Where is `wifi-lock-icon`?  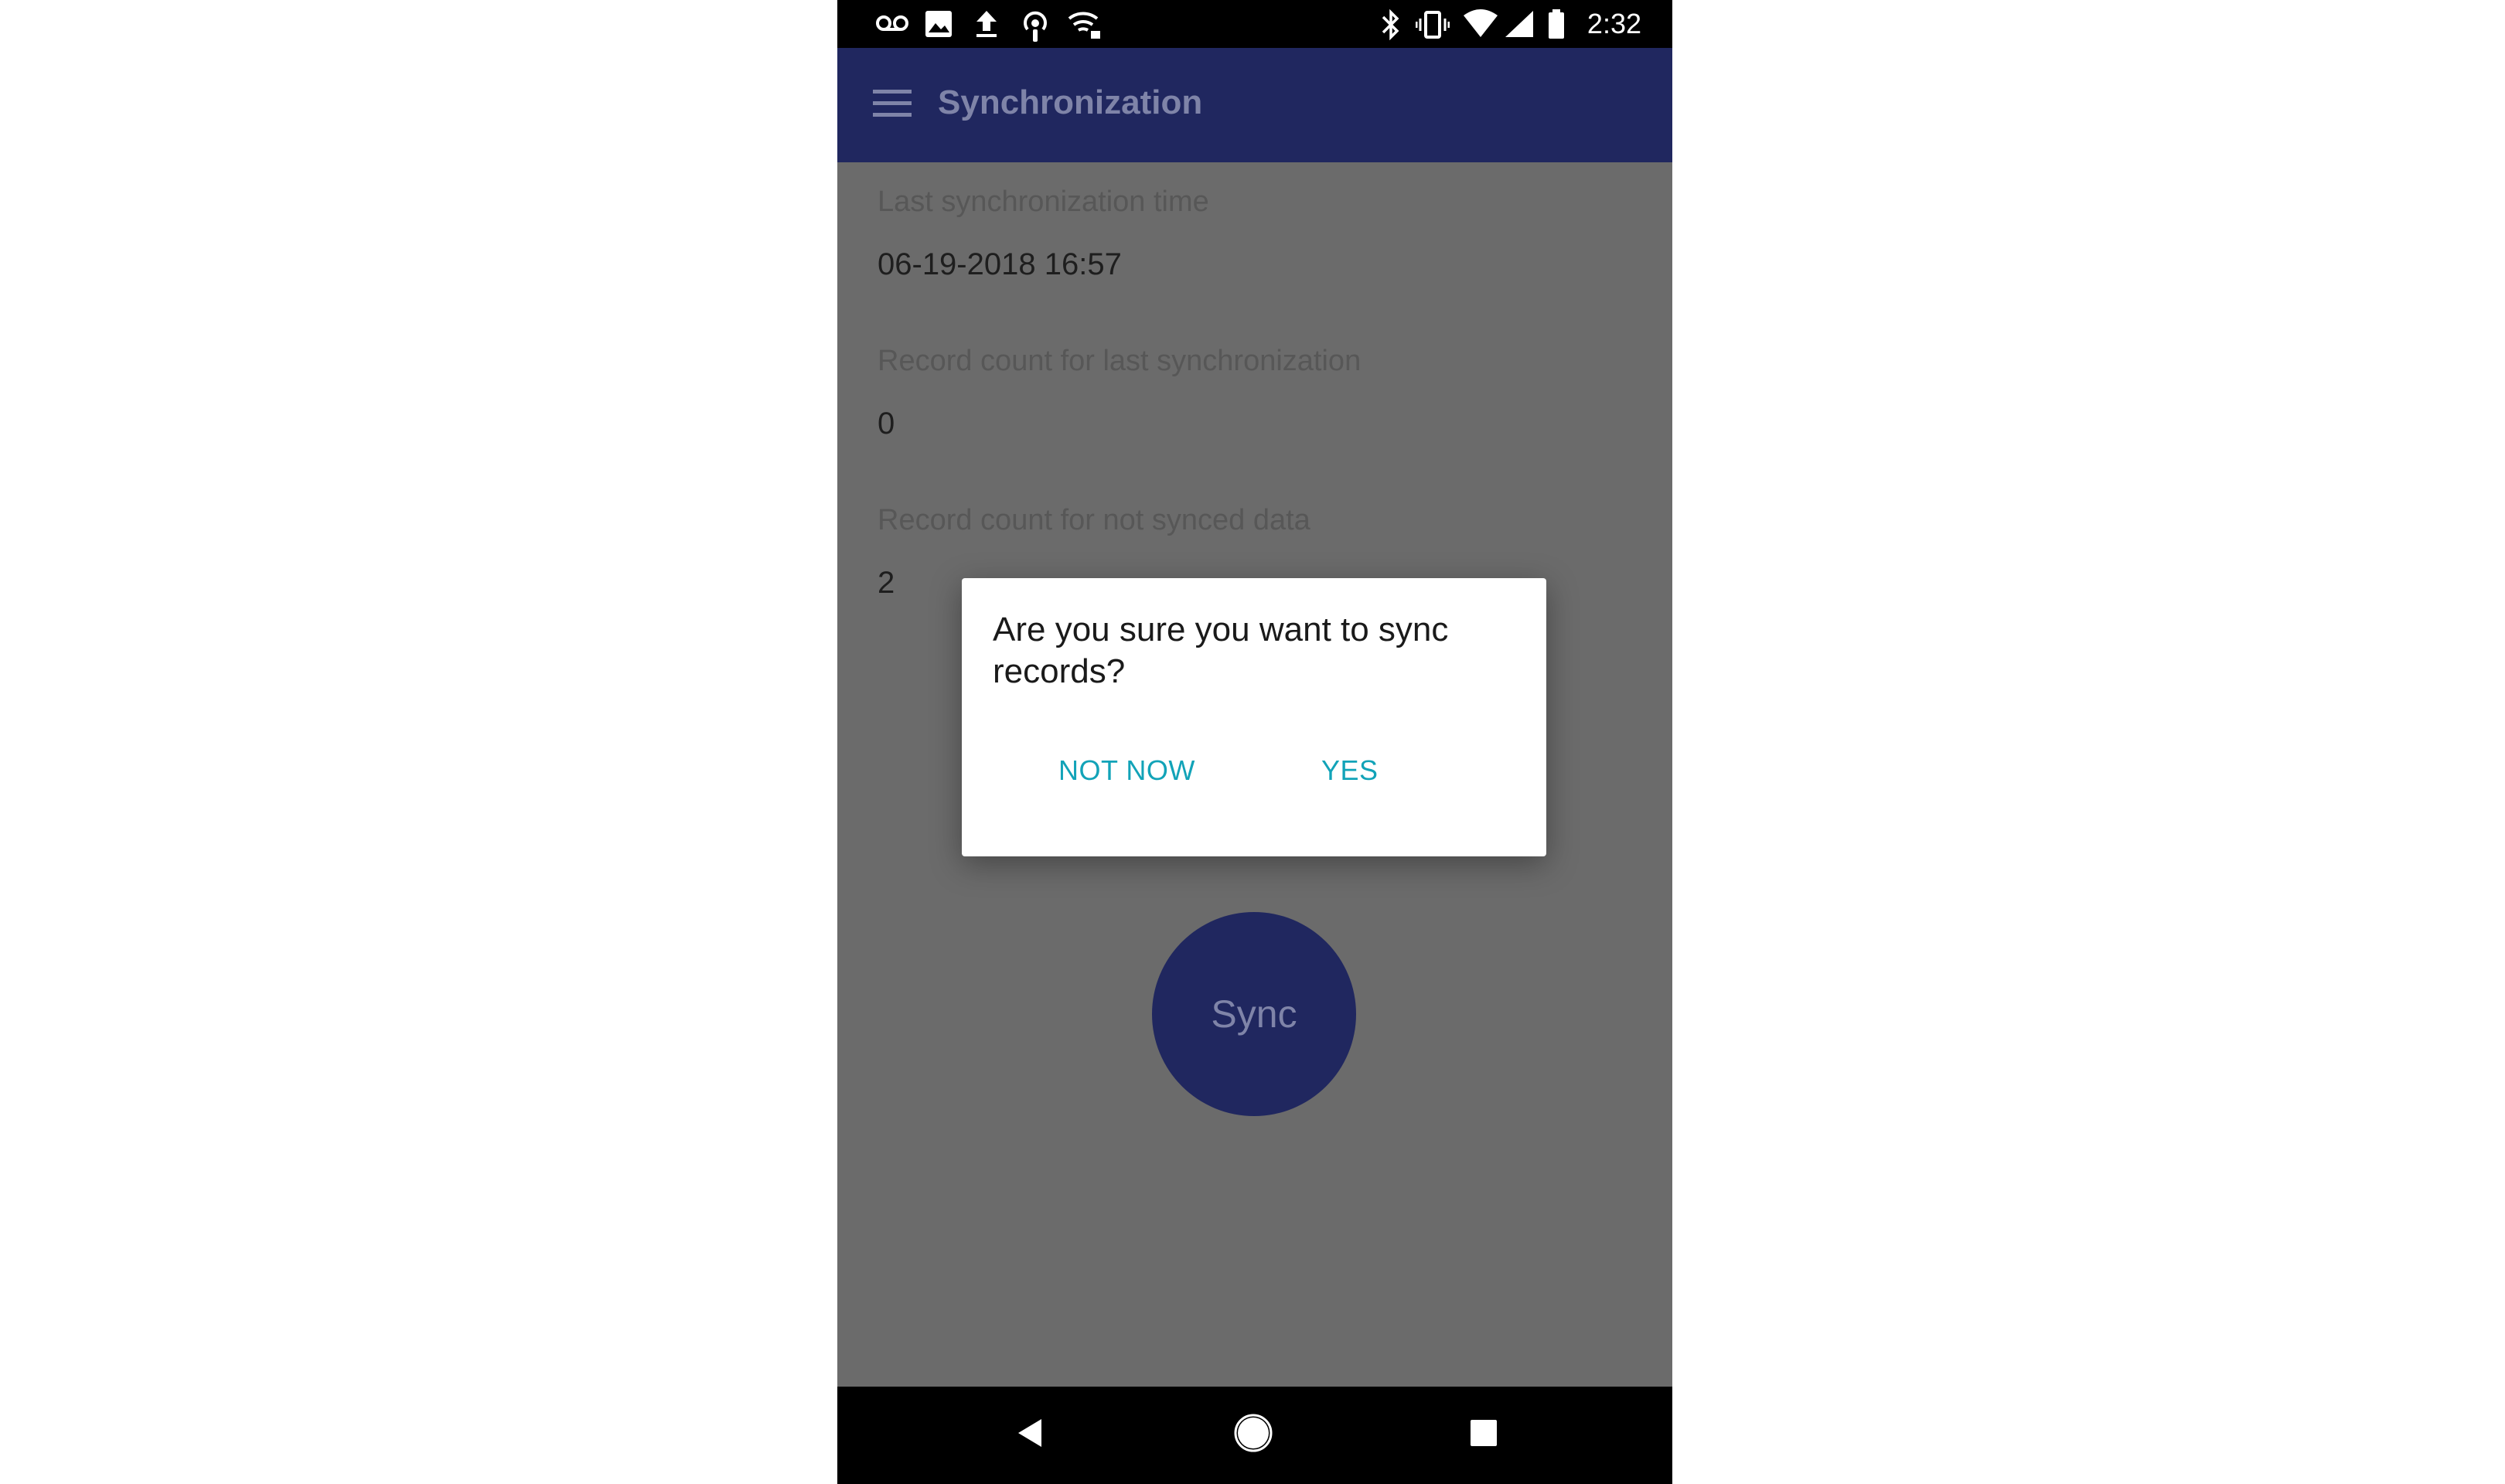 wifi-lock-icon is located at coordinates (1084, 25).